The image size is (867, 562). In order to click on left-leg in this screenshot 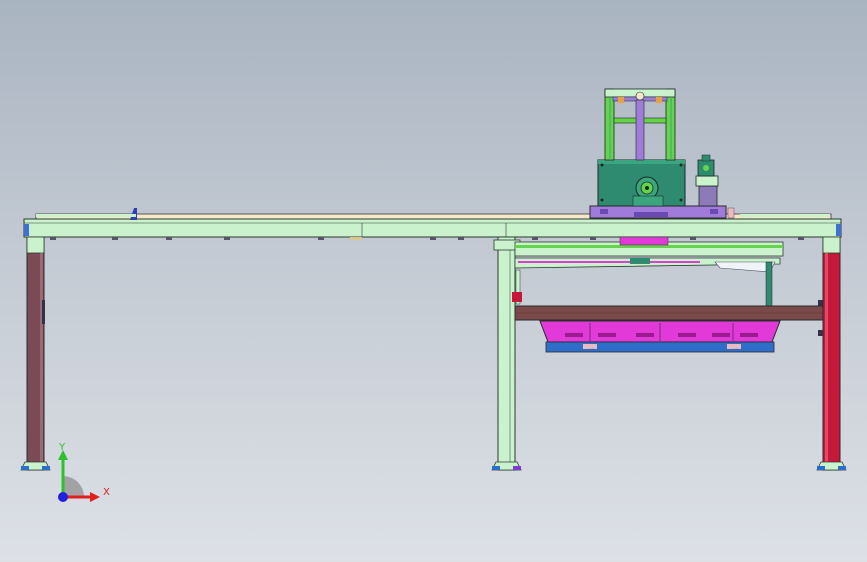, I will do `click(35, 353)`.